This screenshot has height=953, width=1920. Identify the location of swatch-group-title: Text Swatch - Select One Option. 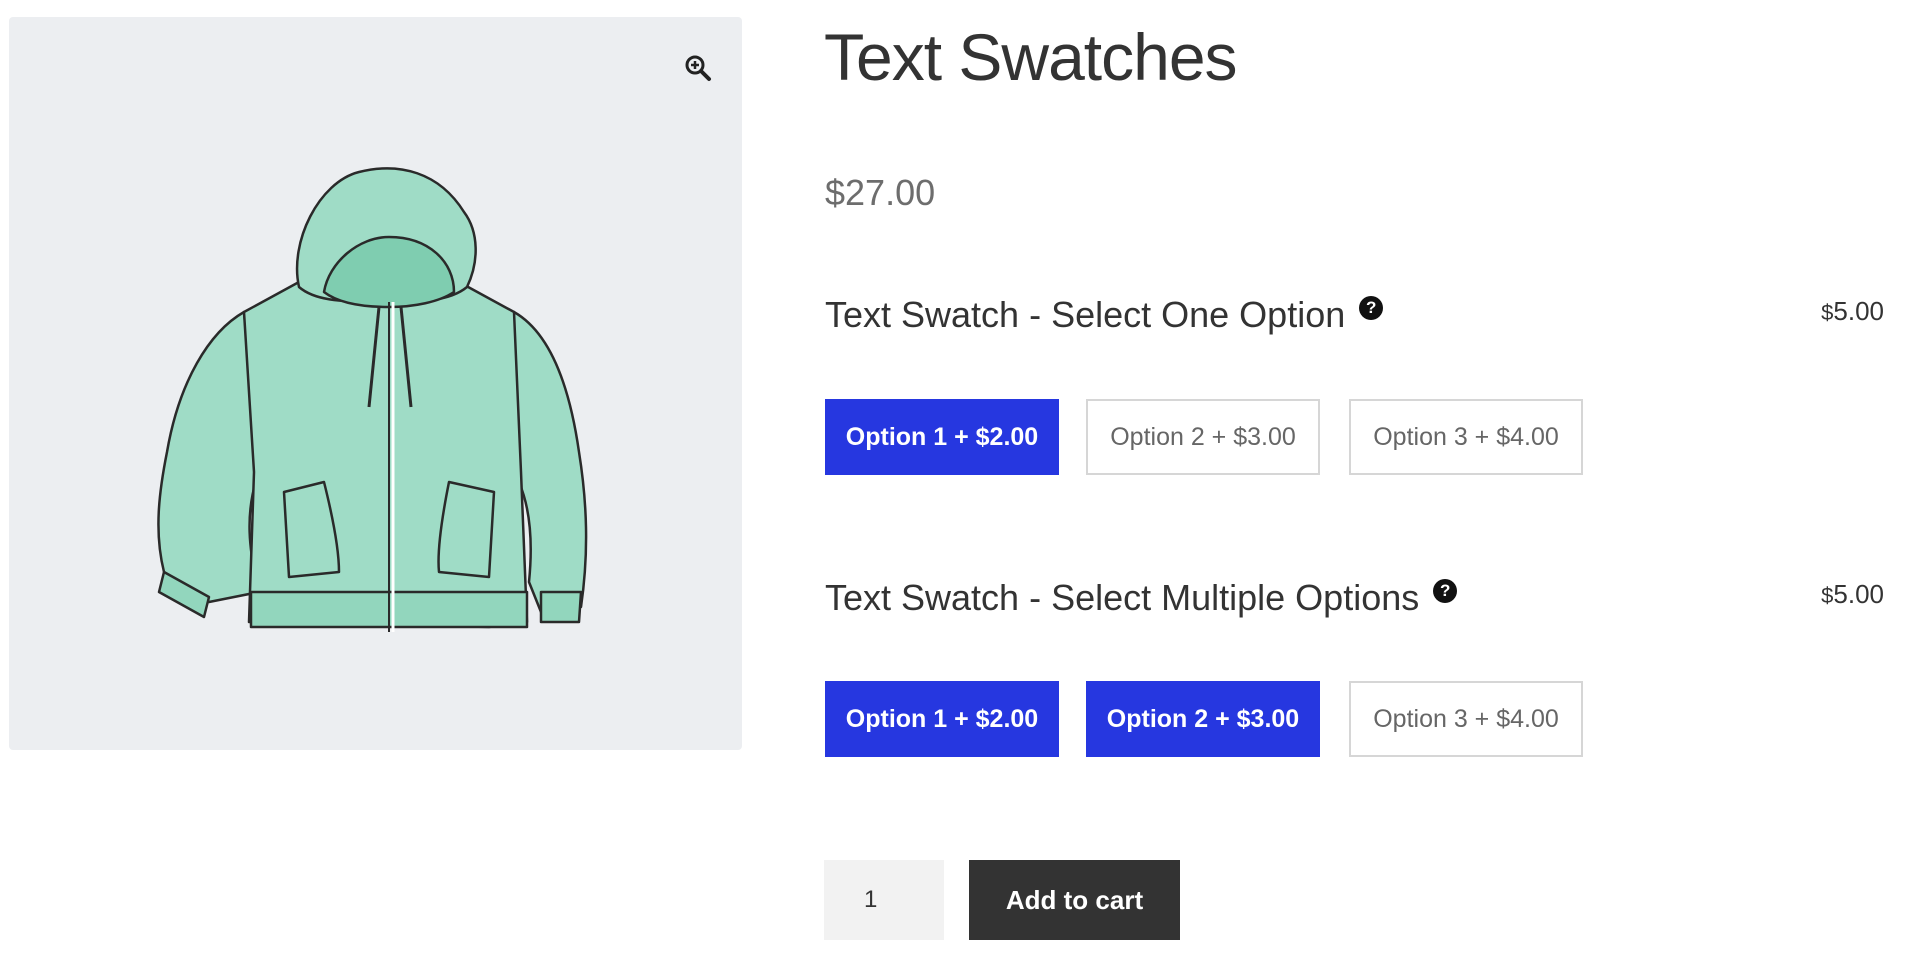
(1085, 314).